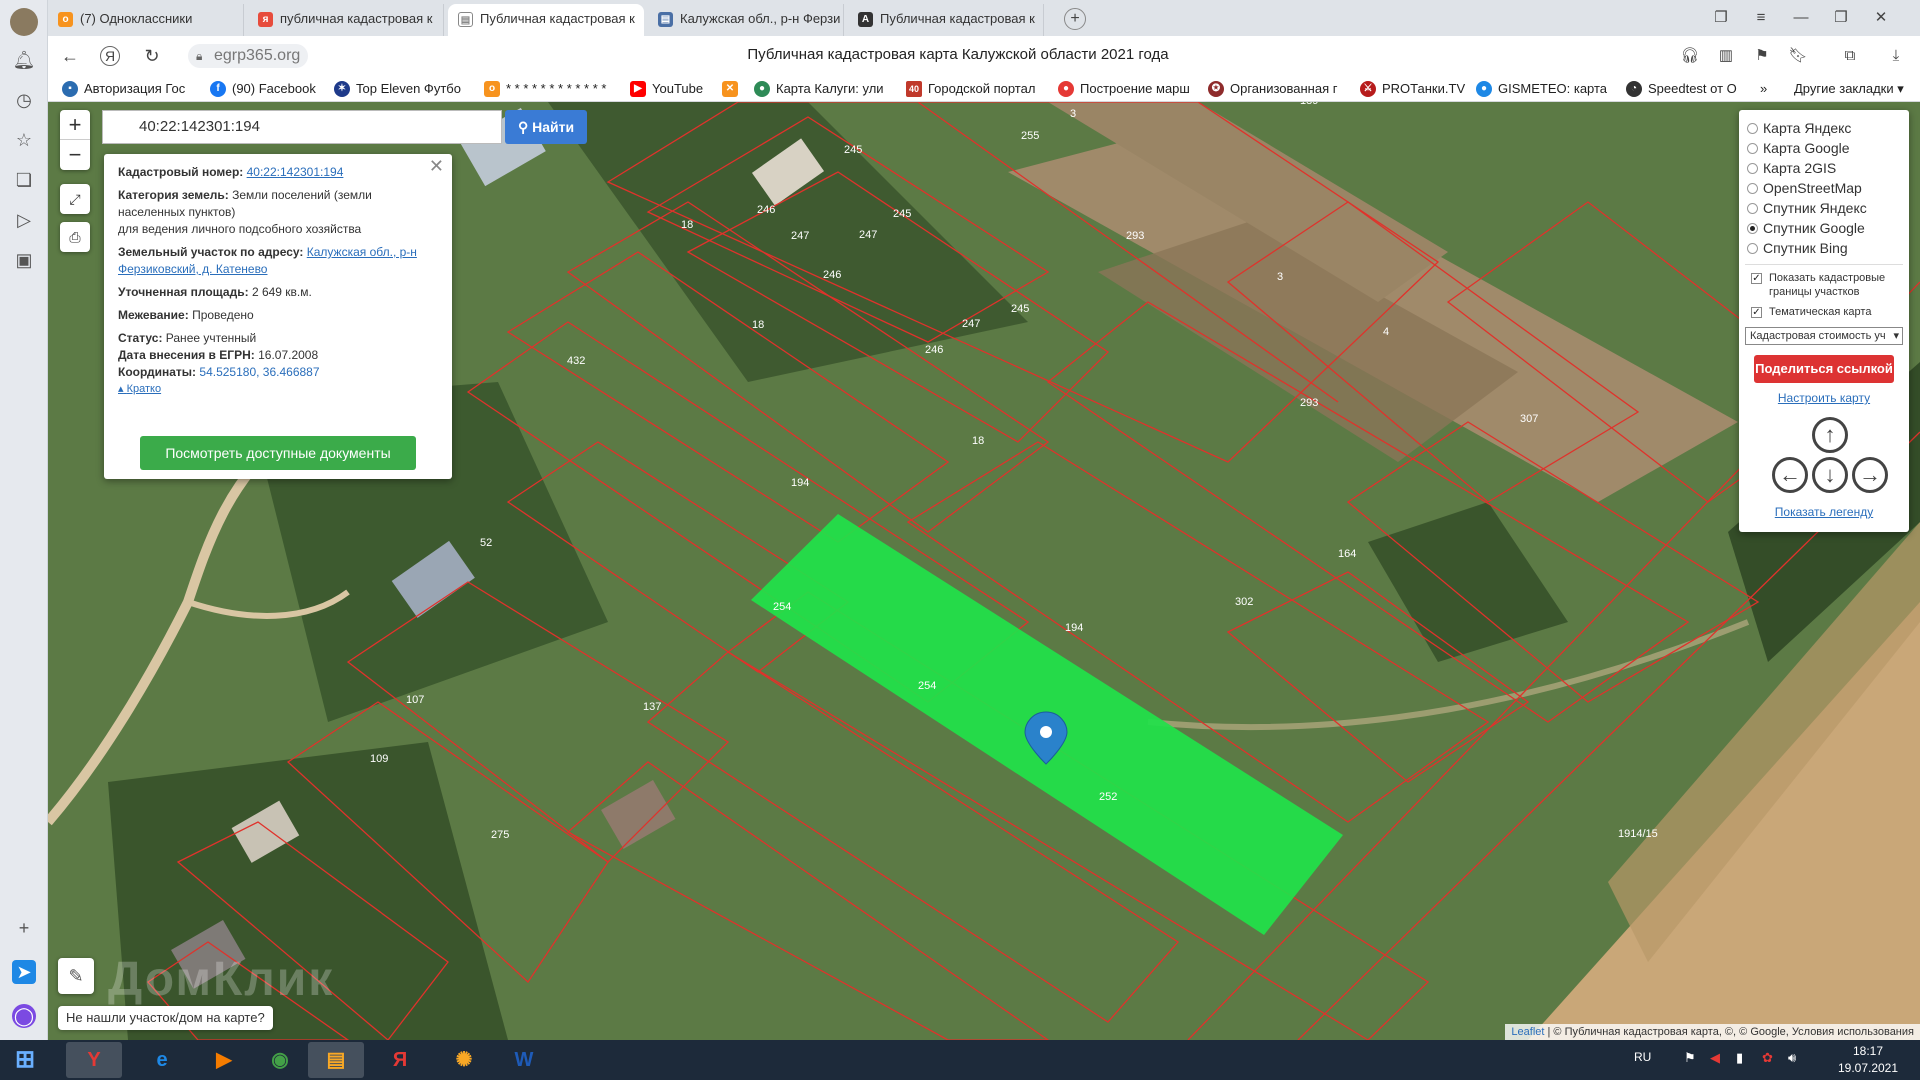 This screenshot has height=1080, width=1920. Describe the element at coordinates (1767, 1058) in the screenshot. I see `tray-app-icon: ✿` at that location.